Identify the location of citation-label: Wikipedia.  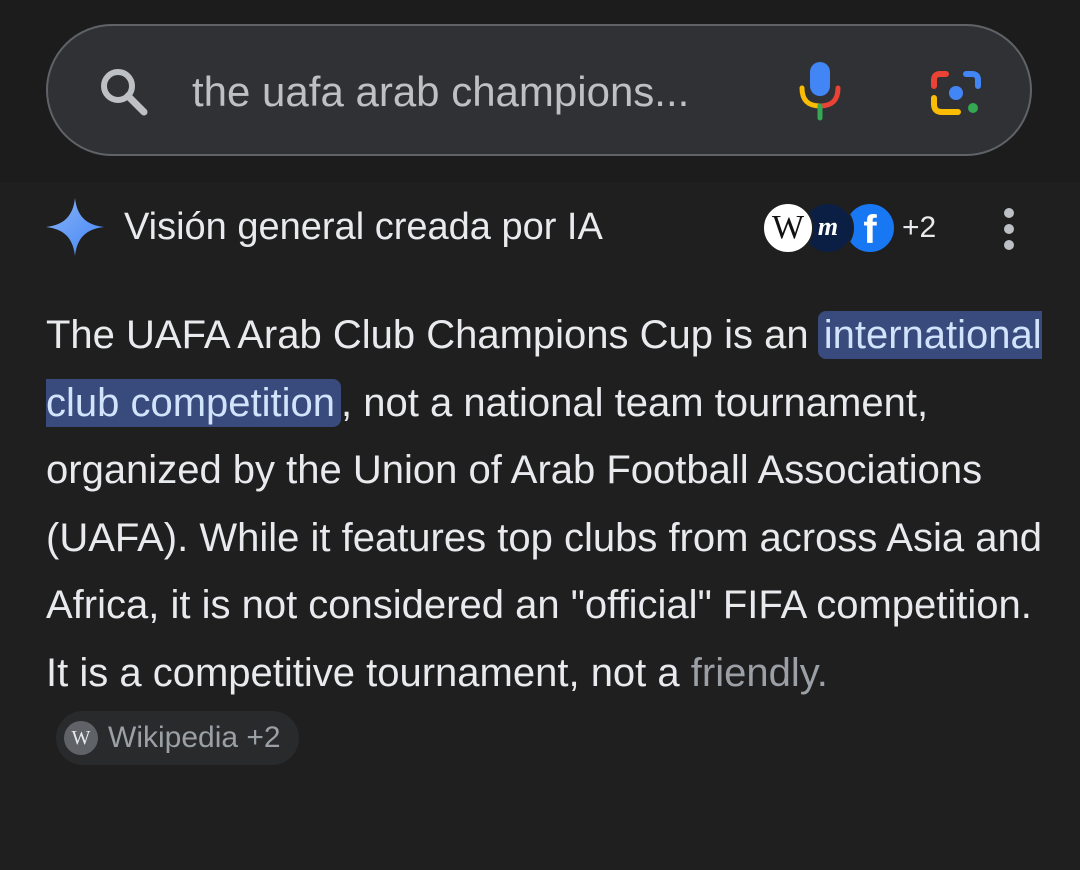
(173, 738).